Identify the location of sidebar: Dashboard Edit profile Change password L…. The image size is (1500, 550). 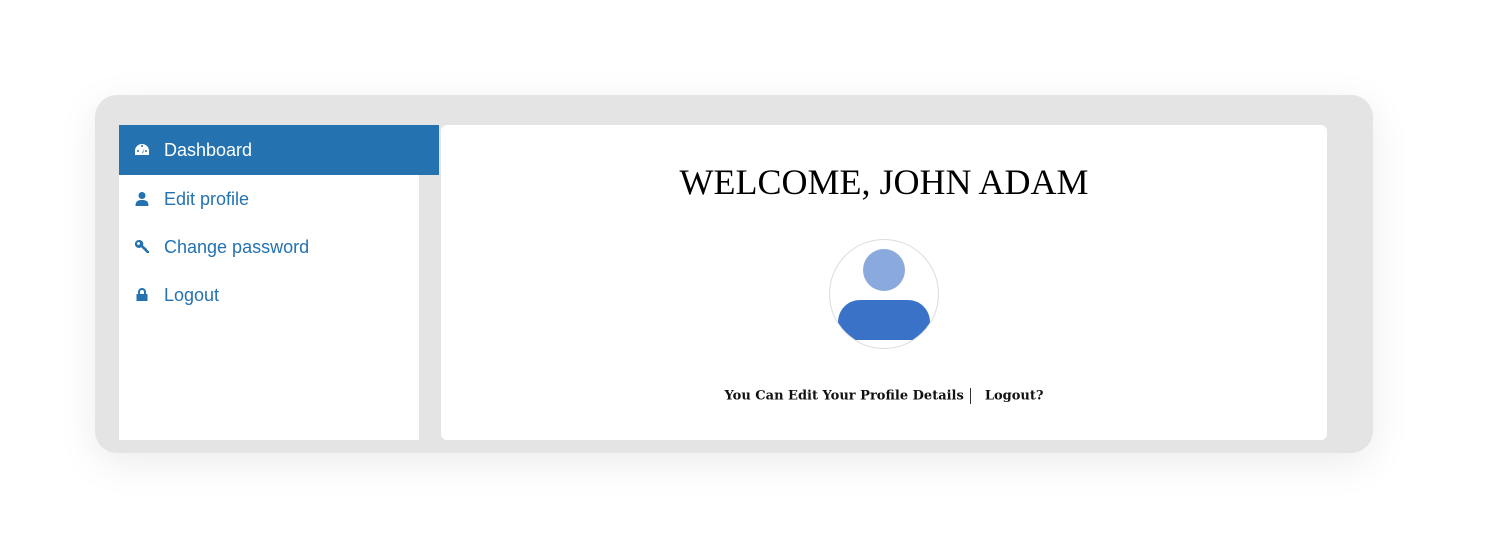
(279, 282).